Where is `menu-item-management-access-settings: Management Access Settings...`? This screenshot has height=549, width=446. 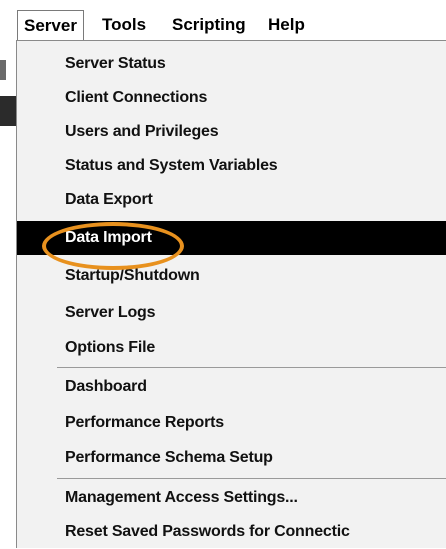
menu-item-management-access-settings: Management Access Settings... is located at coordinates (231, 498).